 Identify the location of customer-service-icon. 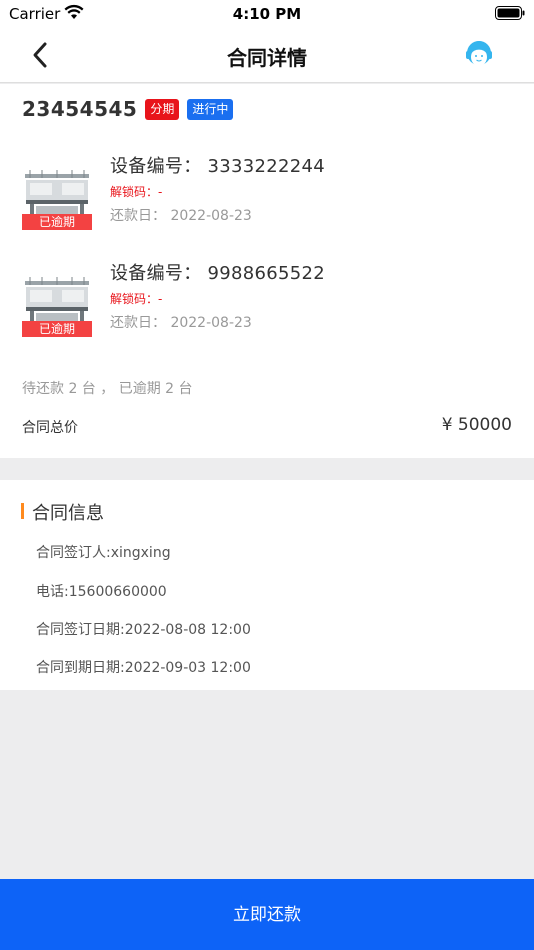
(479, 55).